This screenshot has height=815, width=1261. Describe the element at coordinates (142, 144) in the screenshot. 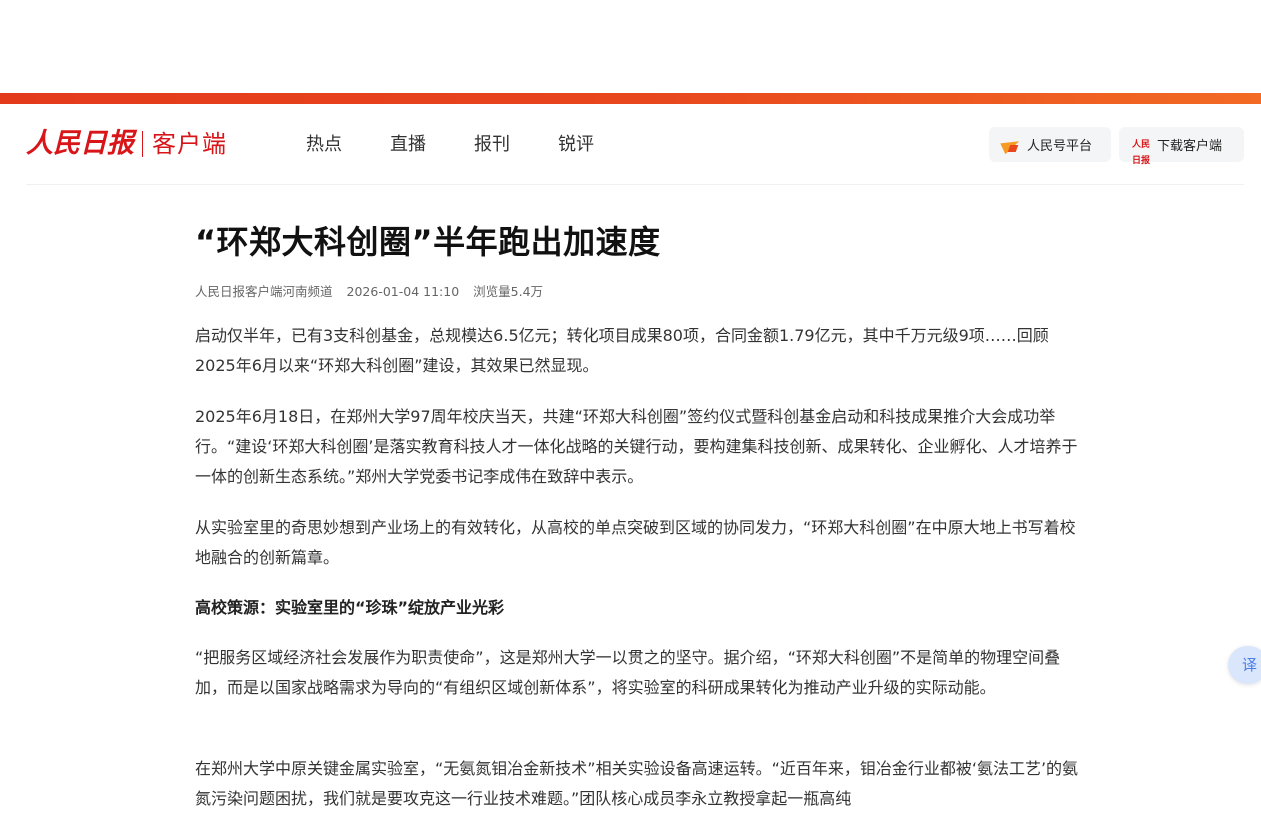

I see `logo-separator` at that location.